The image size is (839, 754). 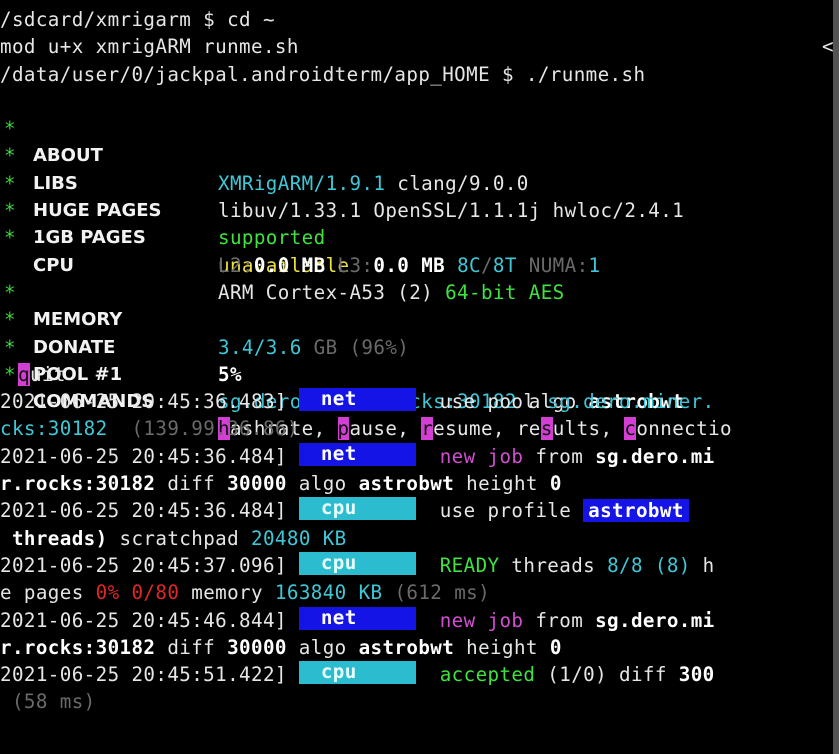 What do you see at coordinates (419, 374) in the screenshot?
I see `info-row-quit: quit` at bounding box center [419, 374].